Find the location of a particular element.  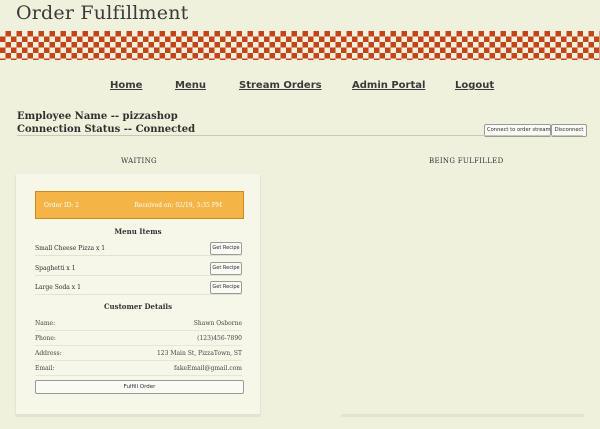

menu-items-title: Menu Items is located at coordinates (138, 231).